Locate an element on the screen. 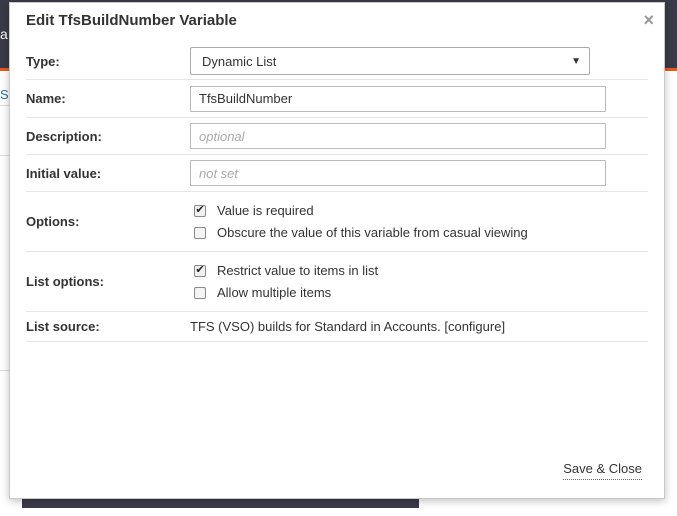  list-options-label: List options: is located at coordinates (65, 281).